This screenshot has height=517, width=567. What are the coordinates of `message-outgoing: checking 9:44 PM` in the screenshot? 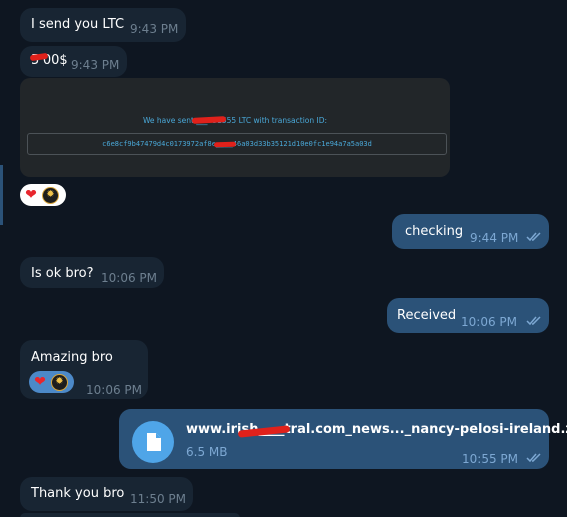 It's located at (470, 231).